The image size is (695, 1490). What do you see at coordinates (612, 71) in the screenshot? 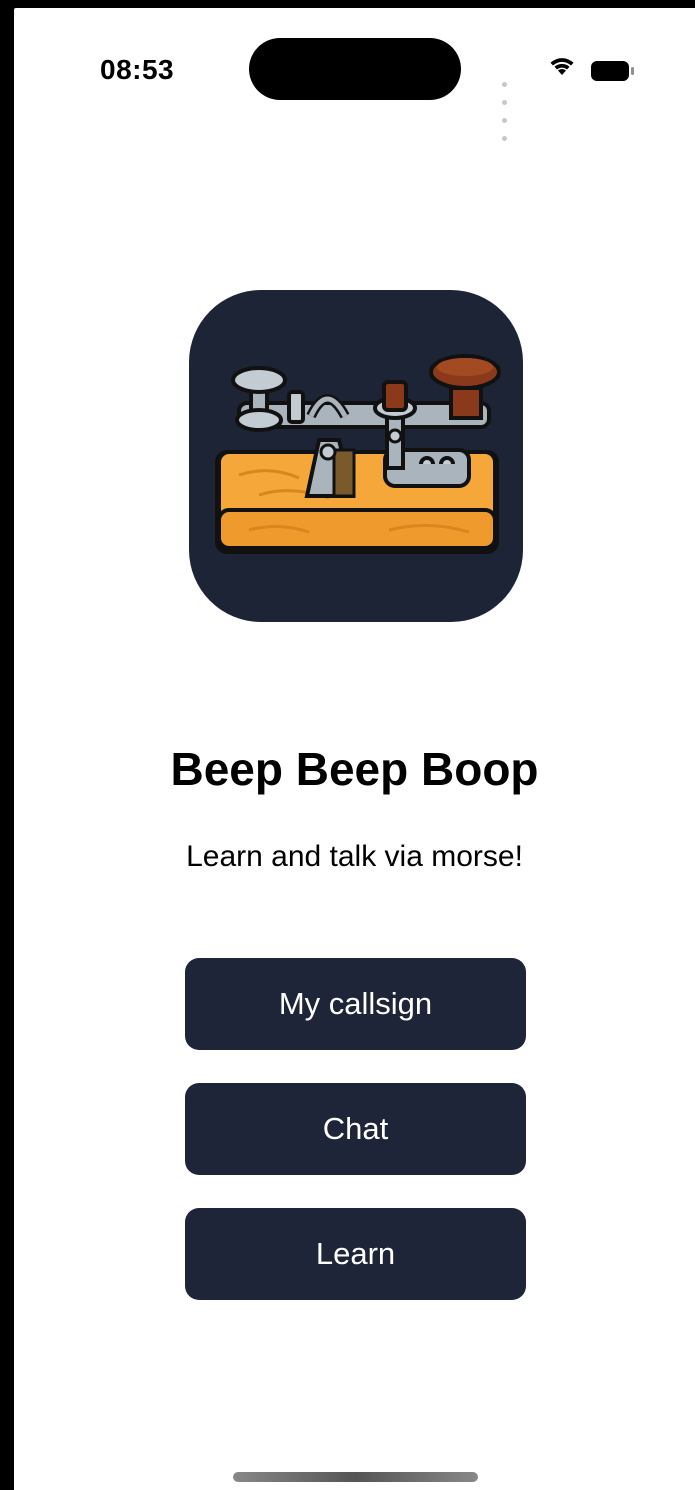
I see `battery-icon` at bounding box center [612, 71].